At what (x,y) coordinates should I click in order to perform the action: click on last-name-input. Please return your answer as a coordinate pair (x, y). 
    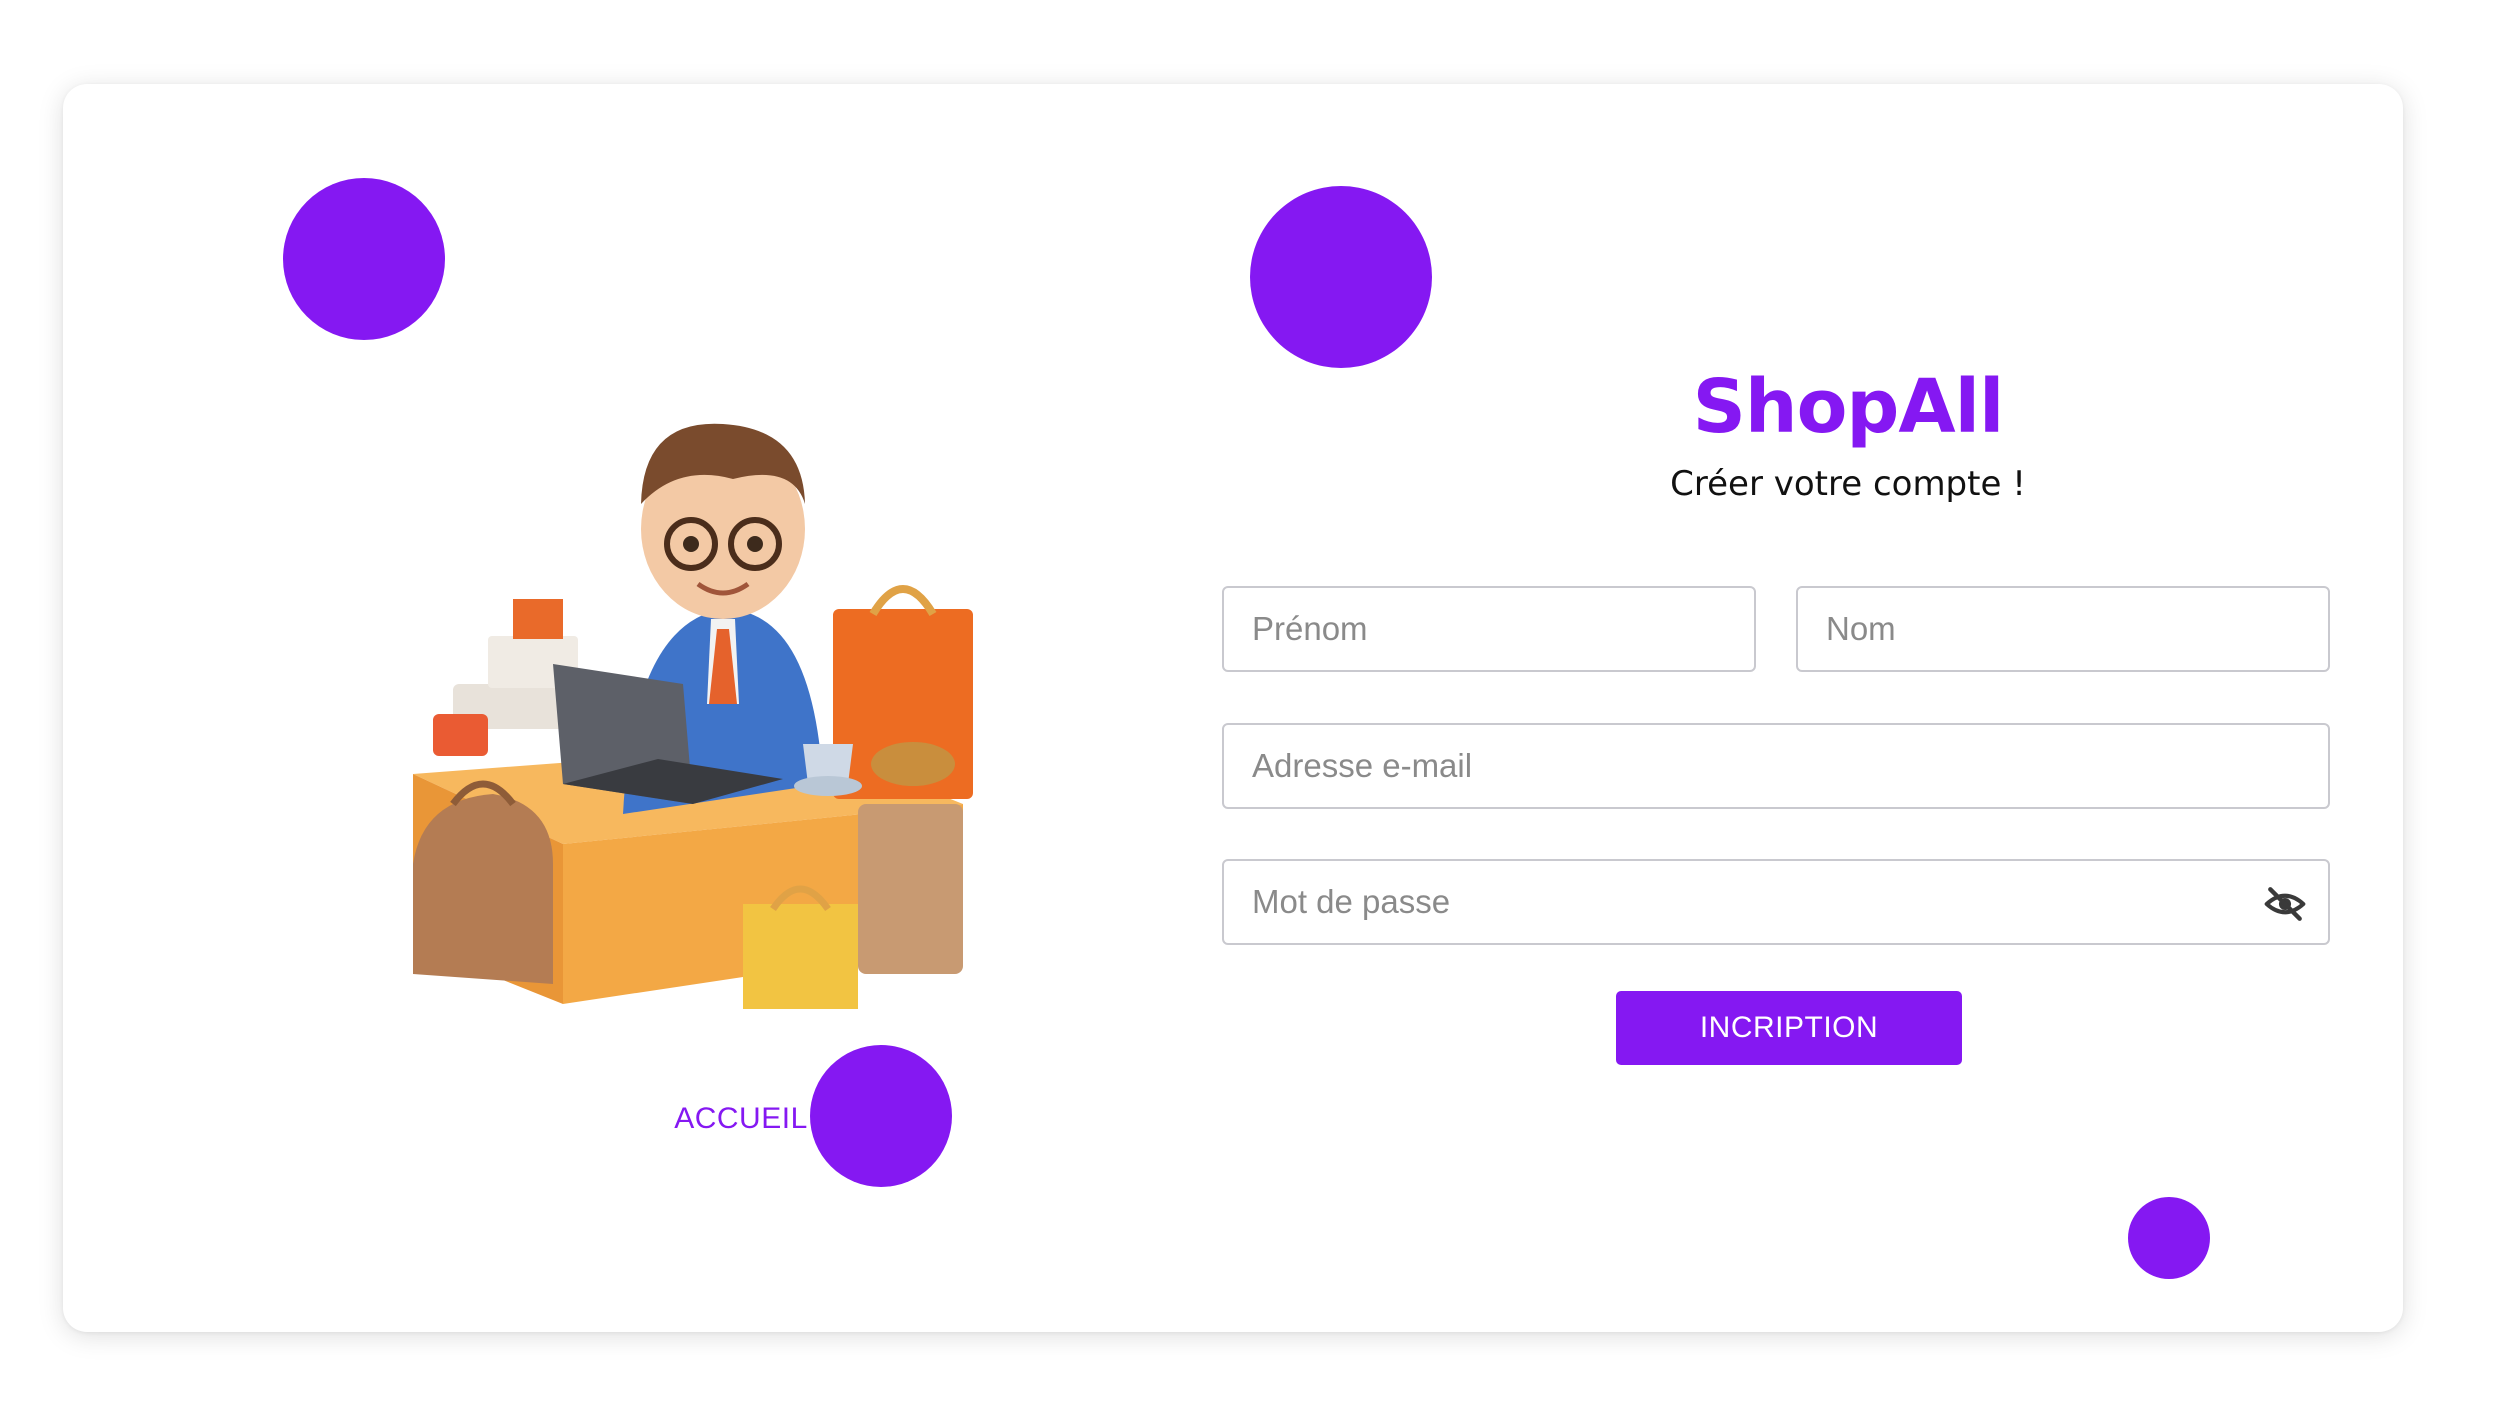
    Looking at the image, I should click on (2063, 629).